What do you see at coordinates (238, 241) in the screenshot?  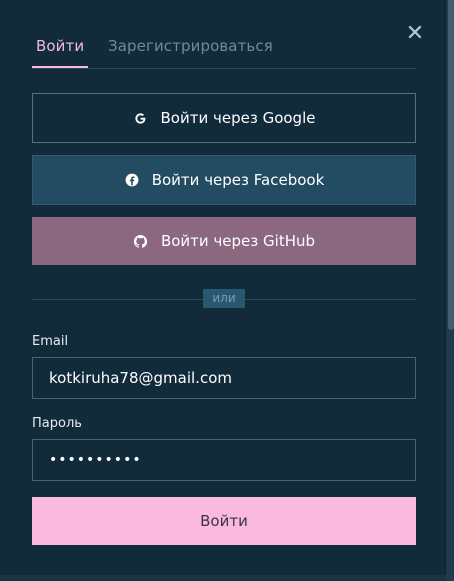 I see `github-login-label: Войти через GitHub` at bounding box center [238, 241].